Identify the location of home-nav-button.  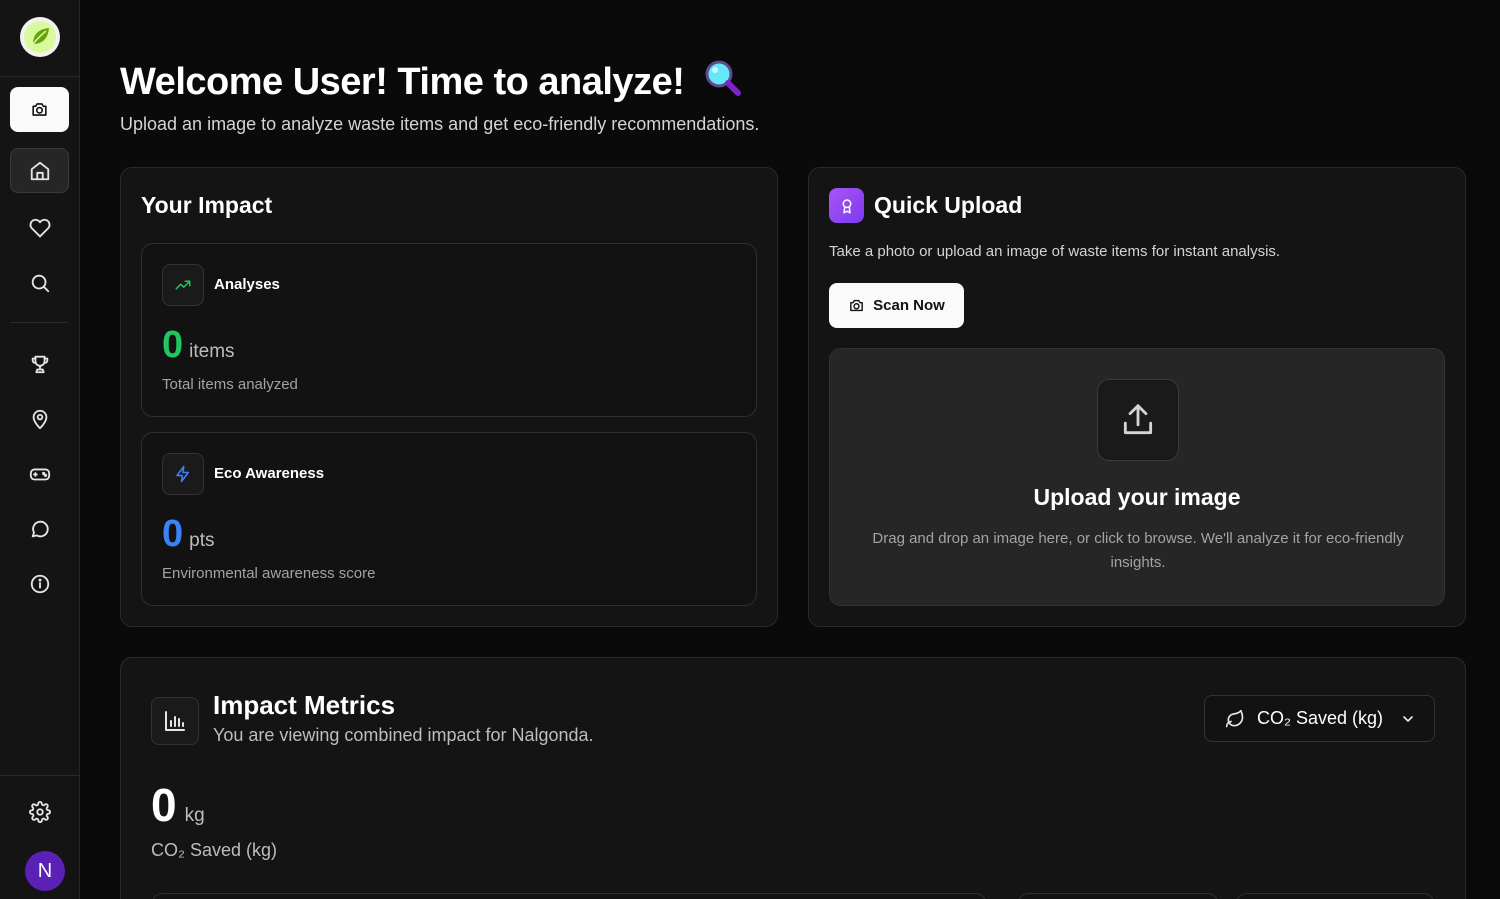
(39, 170).